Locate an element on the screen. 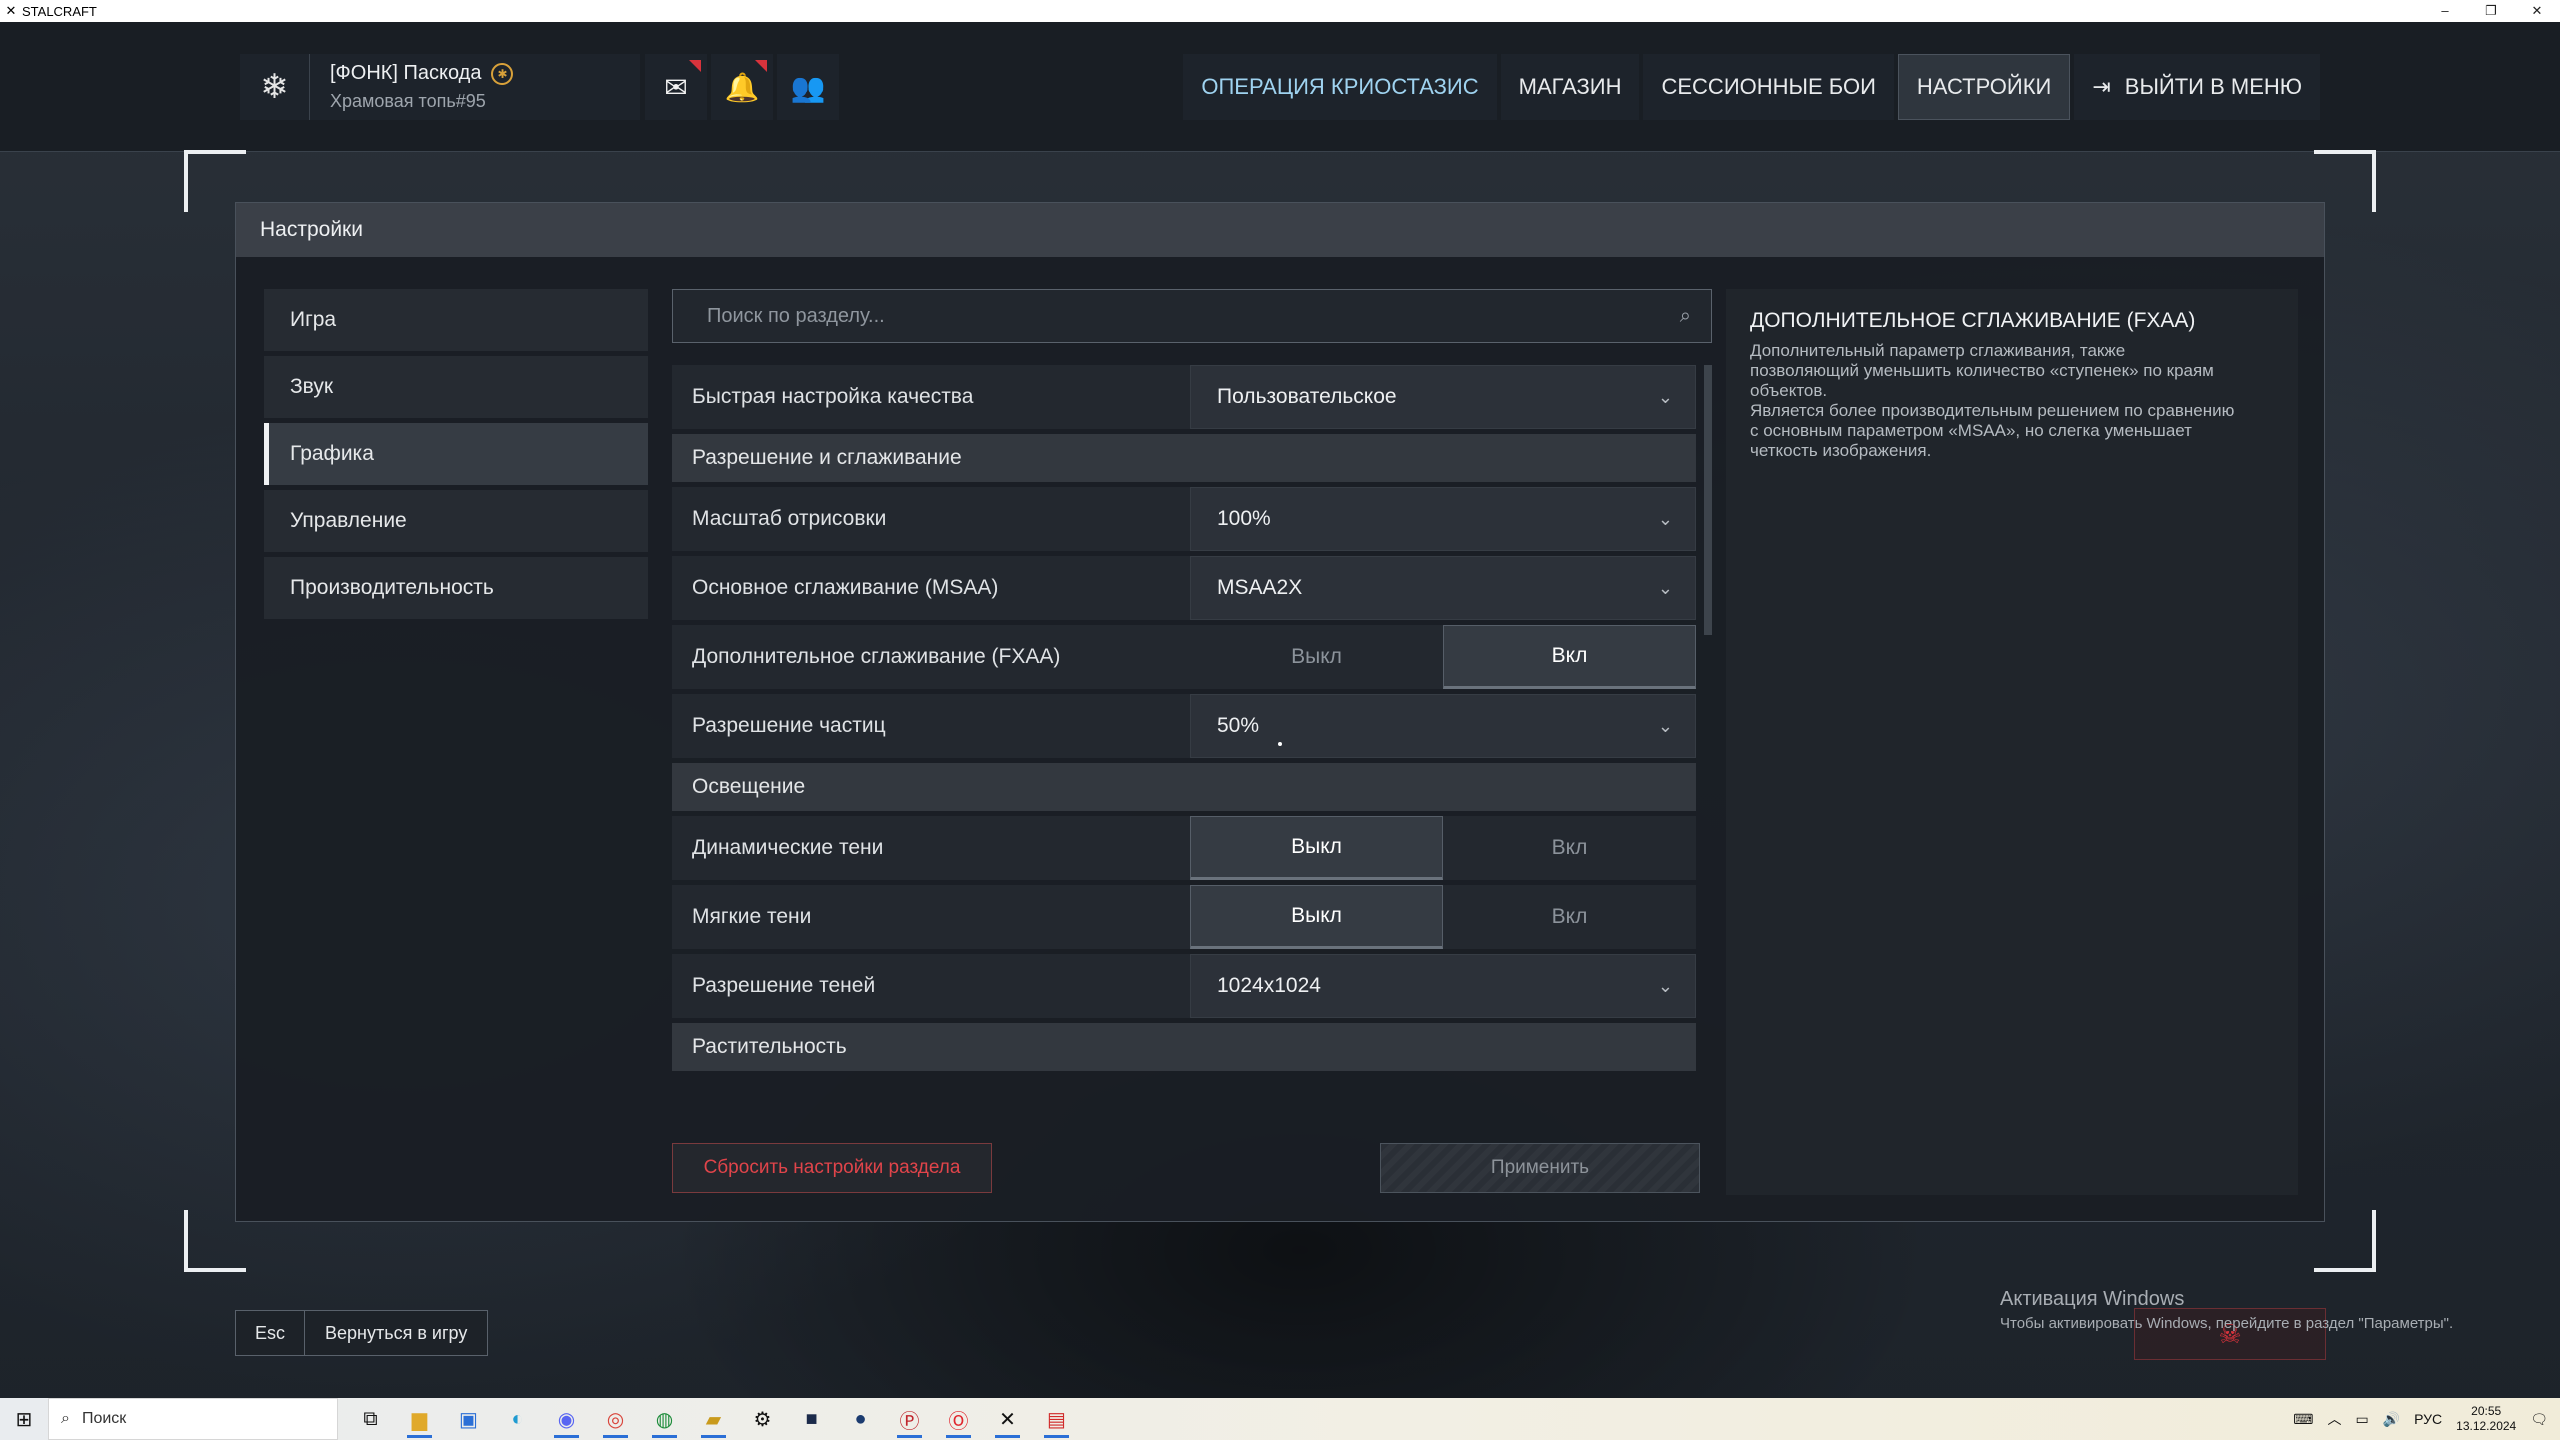  profile-subtitle: Храмовая топь#95 is located at coordinates (408, 101).